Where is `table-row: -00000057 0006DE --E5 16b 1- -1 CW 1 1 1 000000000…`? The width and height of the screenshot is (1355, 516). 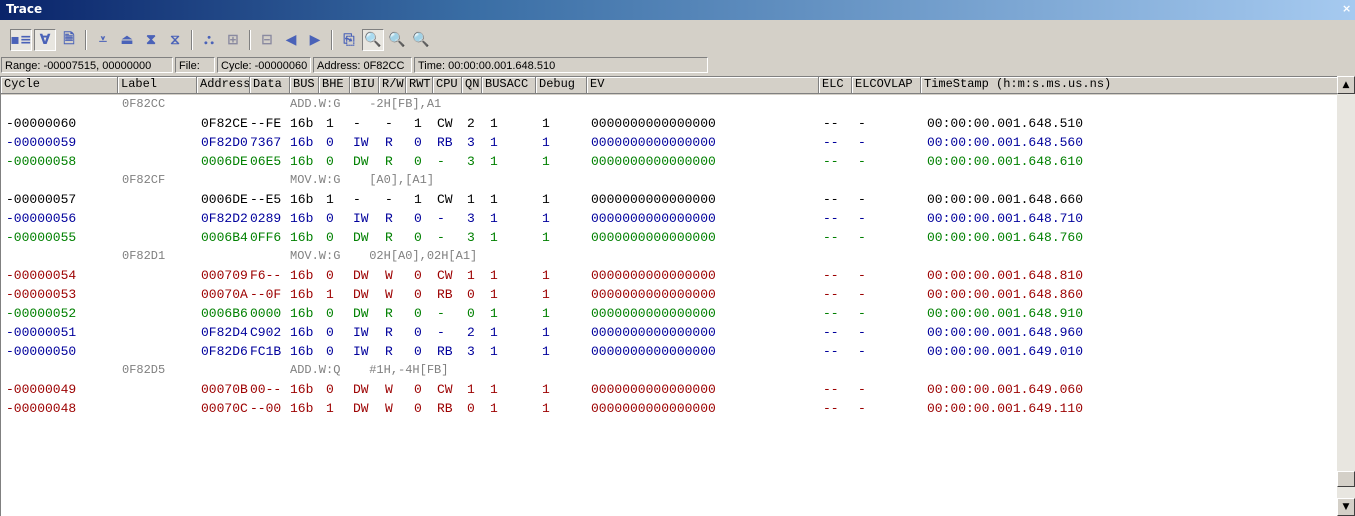
table-row: -00000057 0006DE --E5 16b 1- -1 CW 1 1 1 000000000… is located at coordinates (669, 199).